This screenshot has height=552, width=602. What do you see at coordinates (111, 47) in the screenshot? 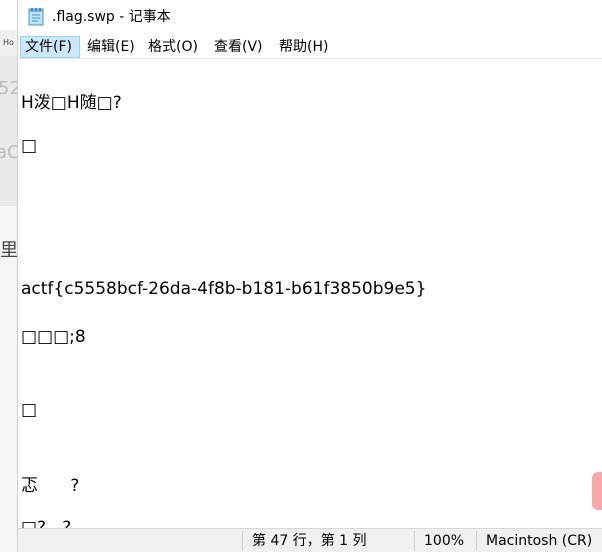
I see `menu-edit: 编辑(E)` at bounding box center [111, 47].